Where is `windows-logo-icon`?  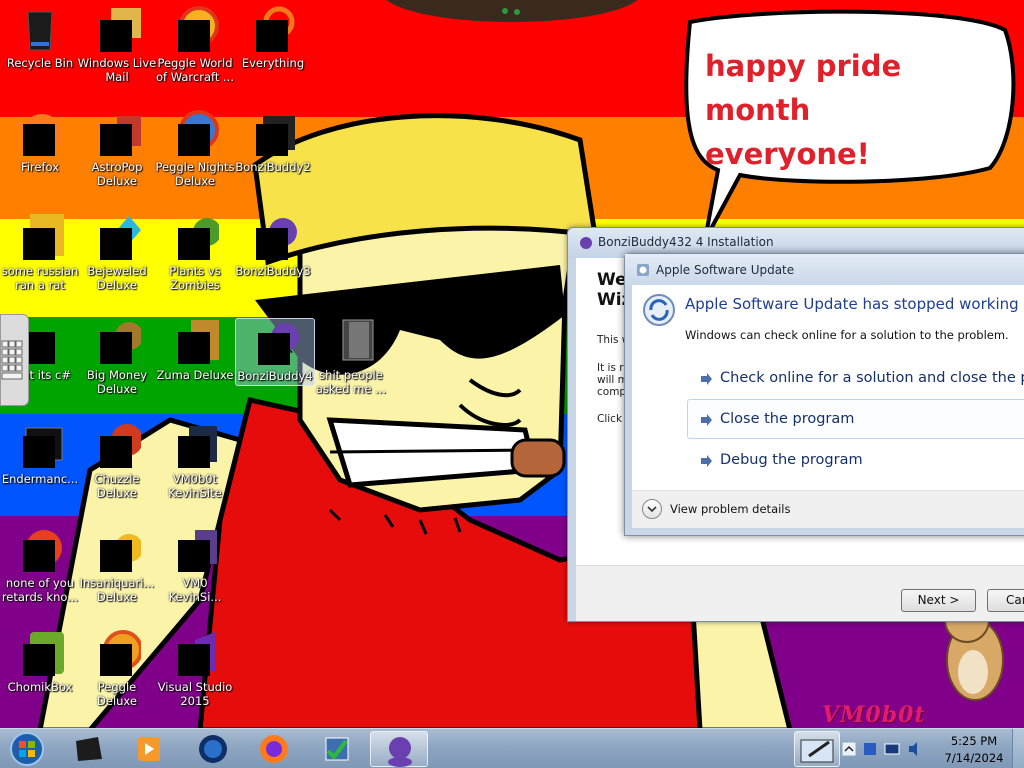
windows-logo-icon is located at coordinates (27, 749).